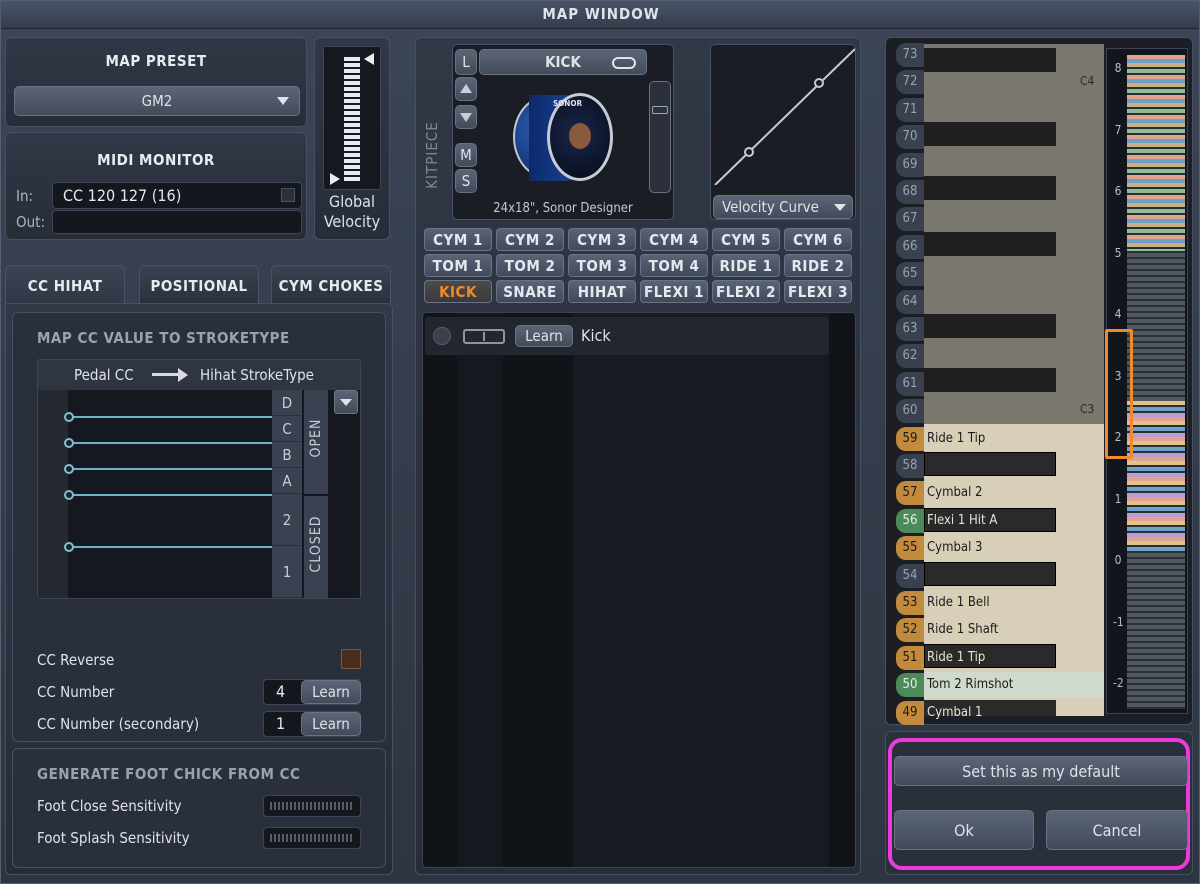 The height and width of the screenshot is (884, 1200). I want to click on mapping-active-indicator, so click(442, 336).